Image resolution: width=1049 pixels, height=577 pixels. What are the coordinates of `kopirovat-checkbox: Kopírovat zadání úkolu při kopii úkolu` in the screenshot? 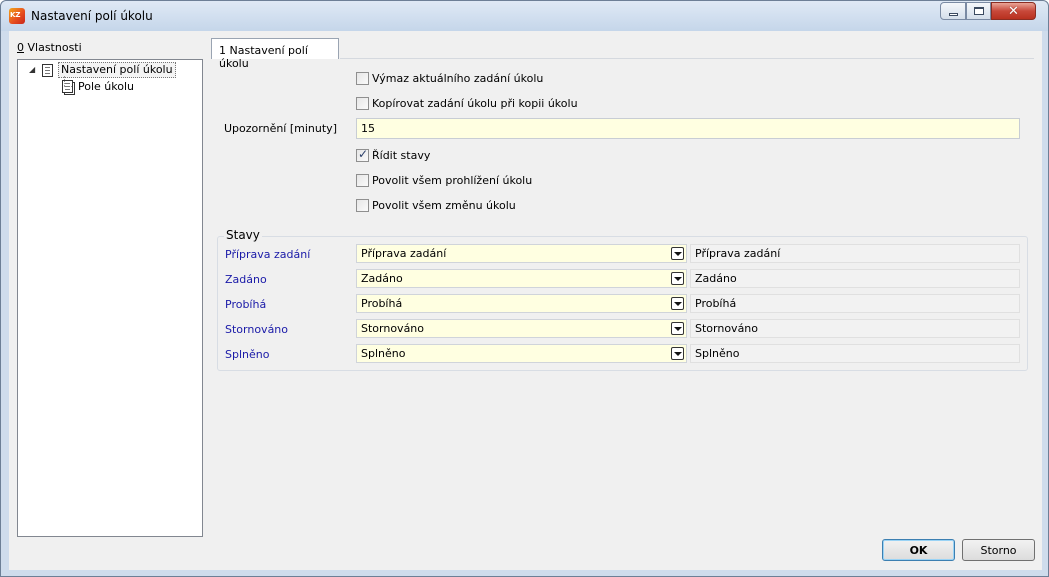 It's located at (467, 103).